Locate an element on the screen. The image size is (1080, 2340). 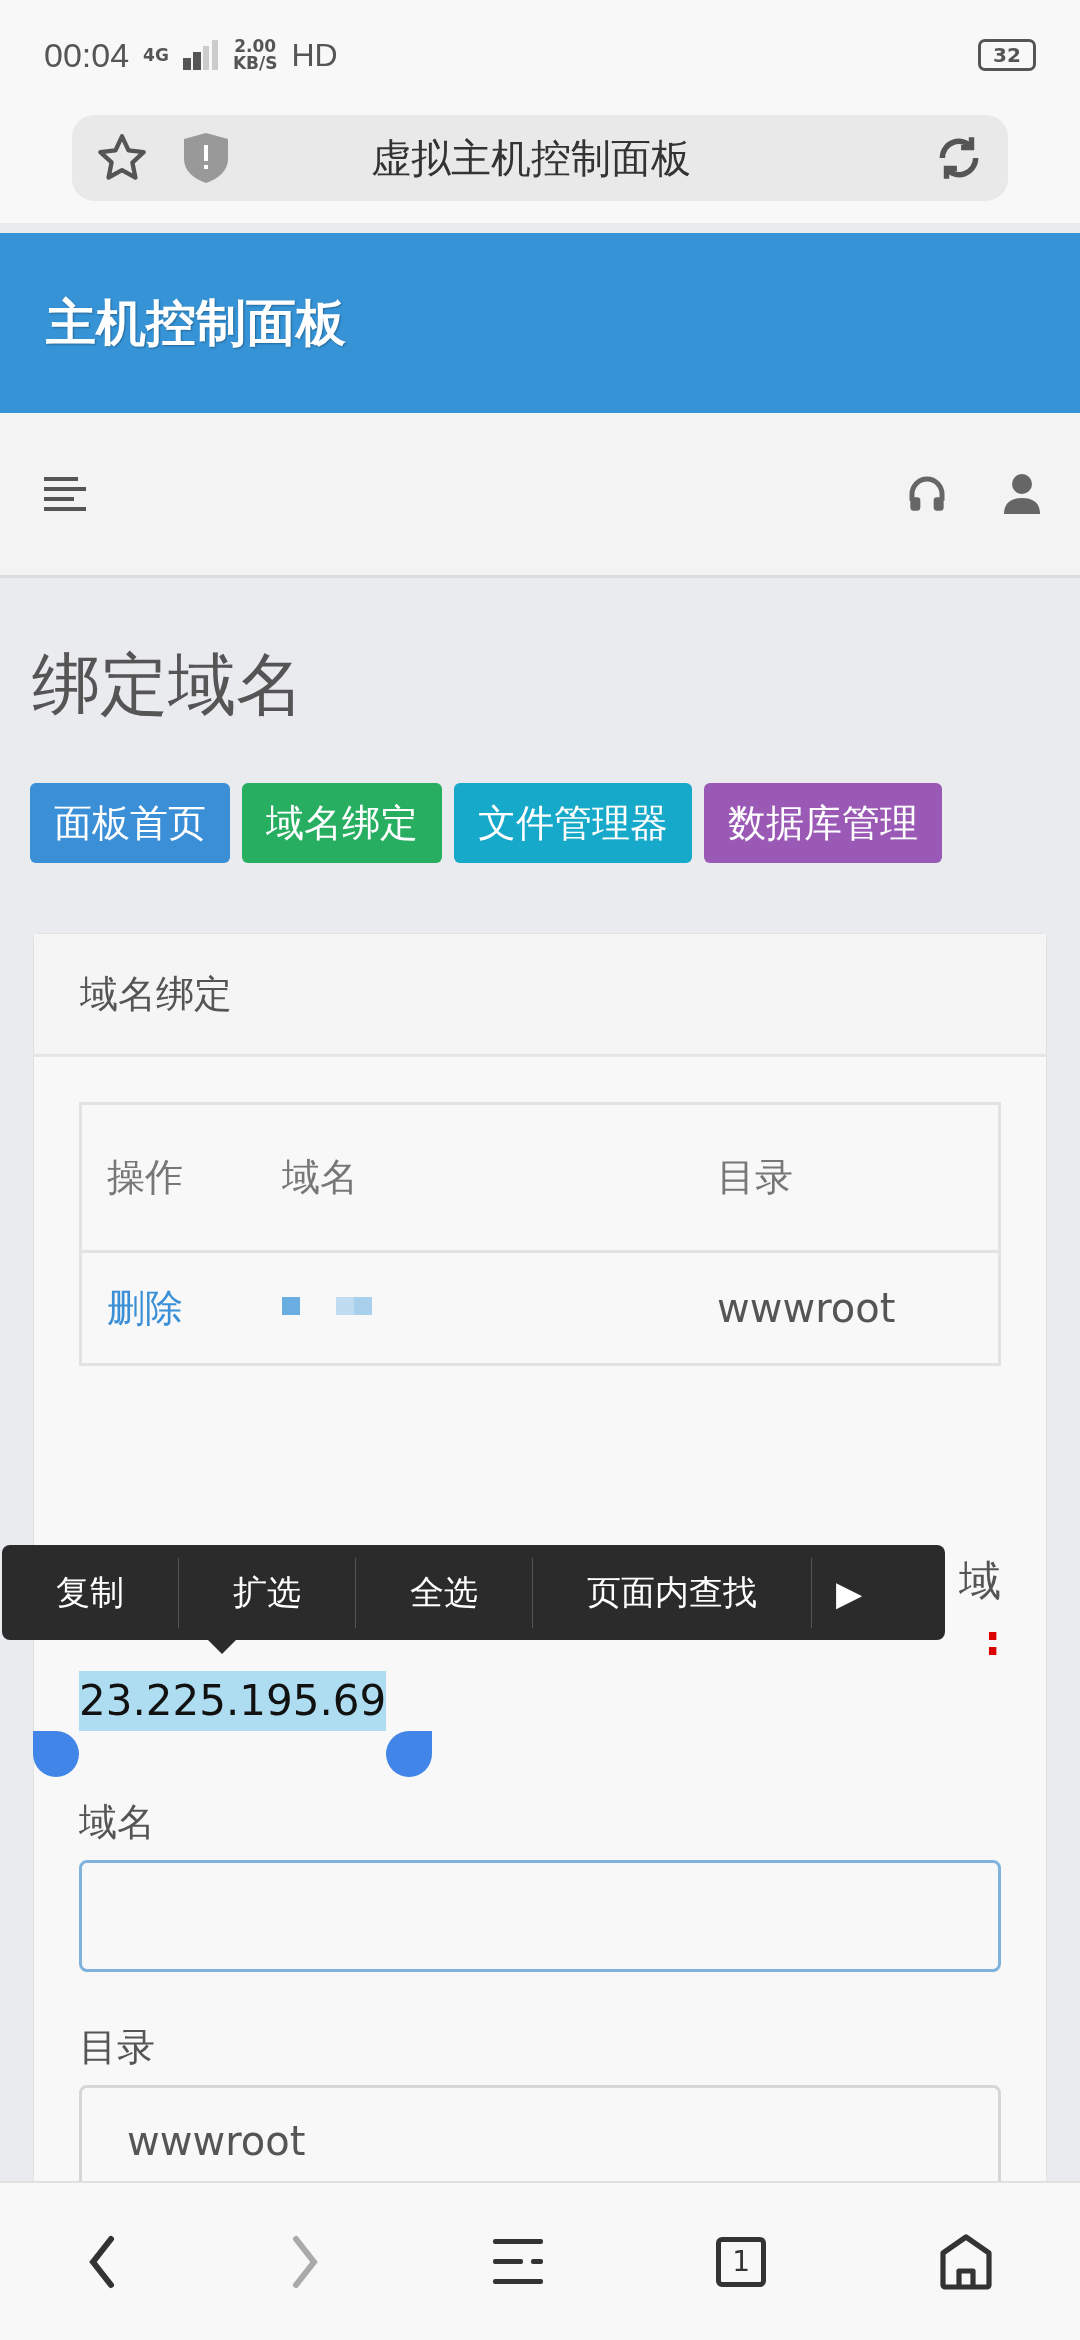
selected-text: 23.225.195.69 is located at coordinates (233, 1701).